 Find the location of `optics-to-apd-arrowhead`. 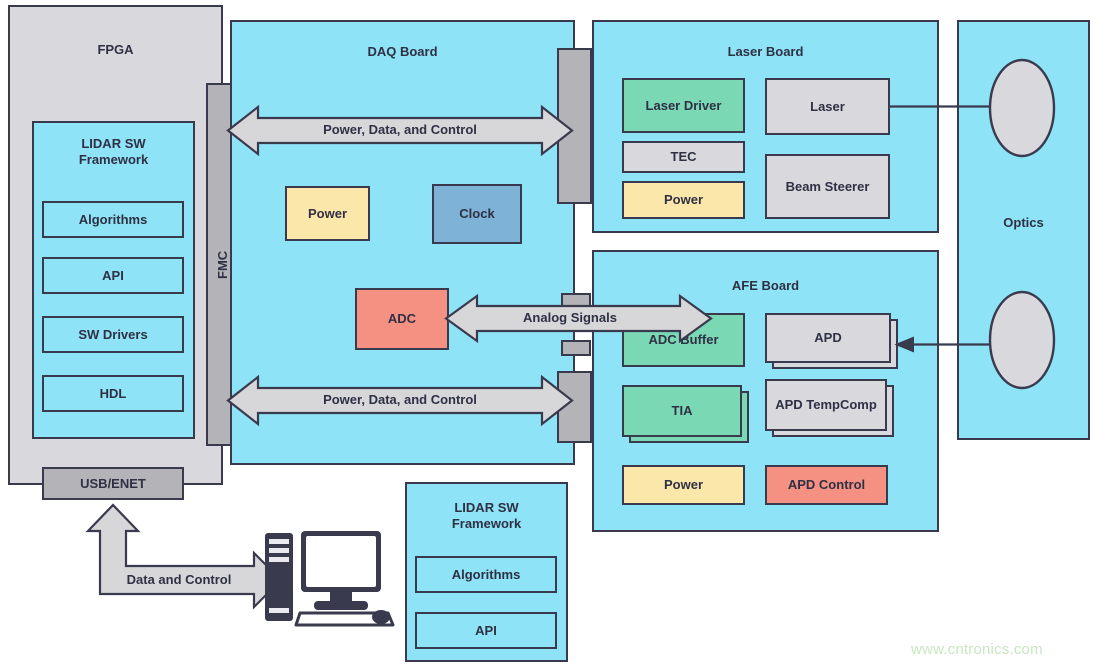

optics-to-apd-arrowhead is located at coordinates (904, 344).